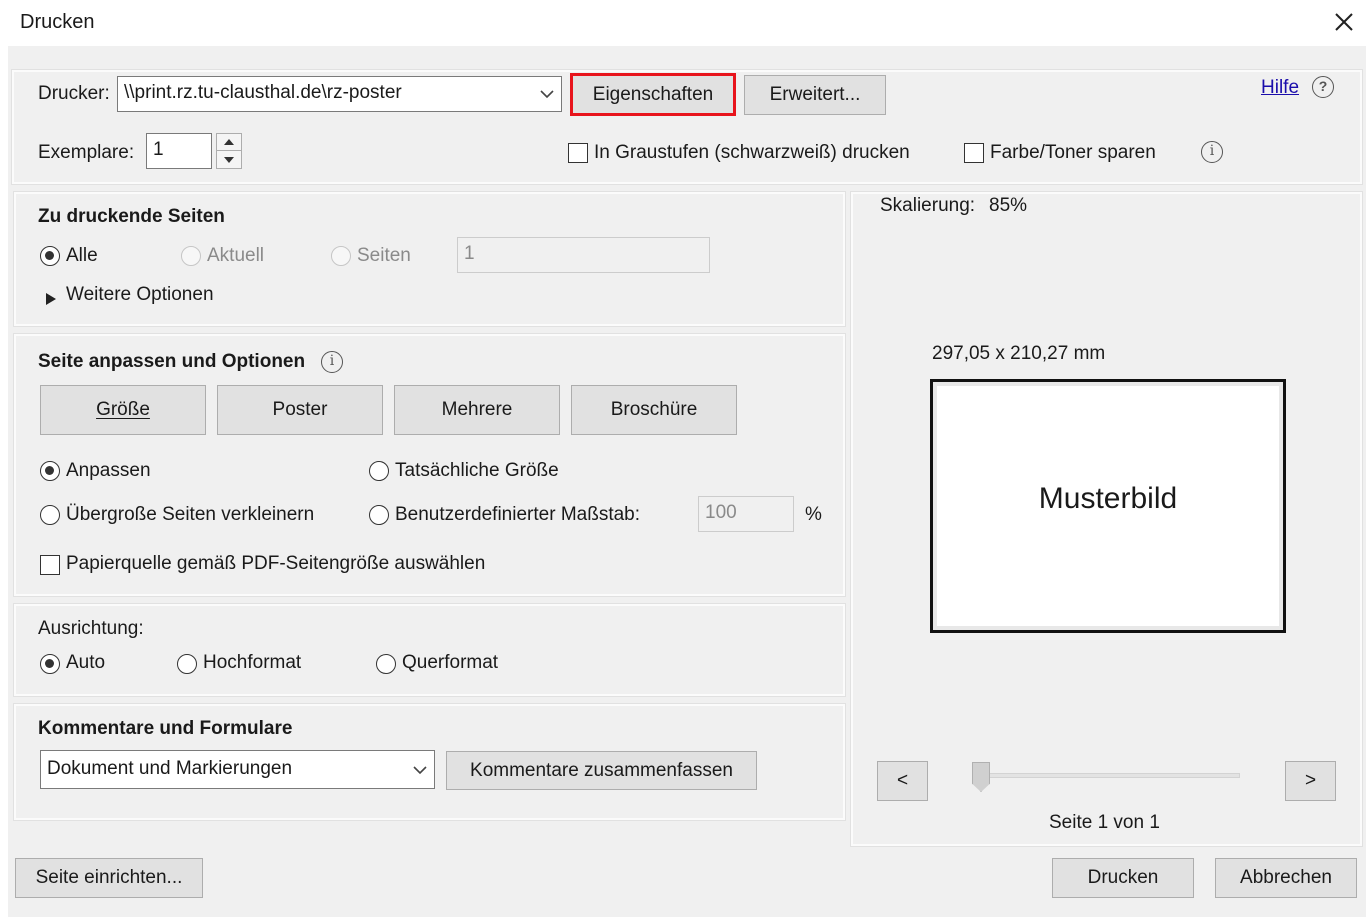 This screenshot has height=917, width=1372. Describe the element at coordinates (86, 662) in the screenshot. I see `orientation-auto-label: Auto` at that location.